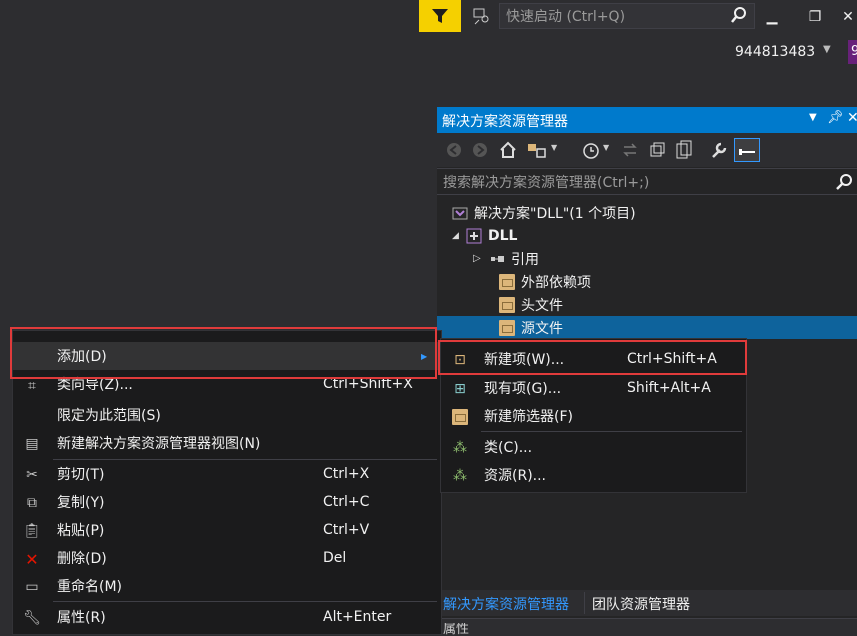  I want to click on menu-item-new-explorer-view: ▤ 新建解决方案资源管理器视图(N), so click(227, 443).